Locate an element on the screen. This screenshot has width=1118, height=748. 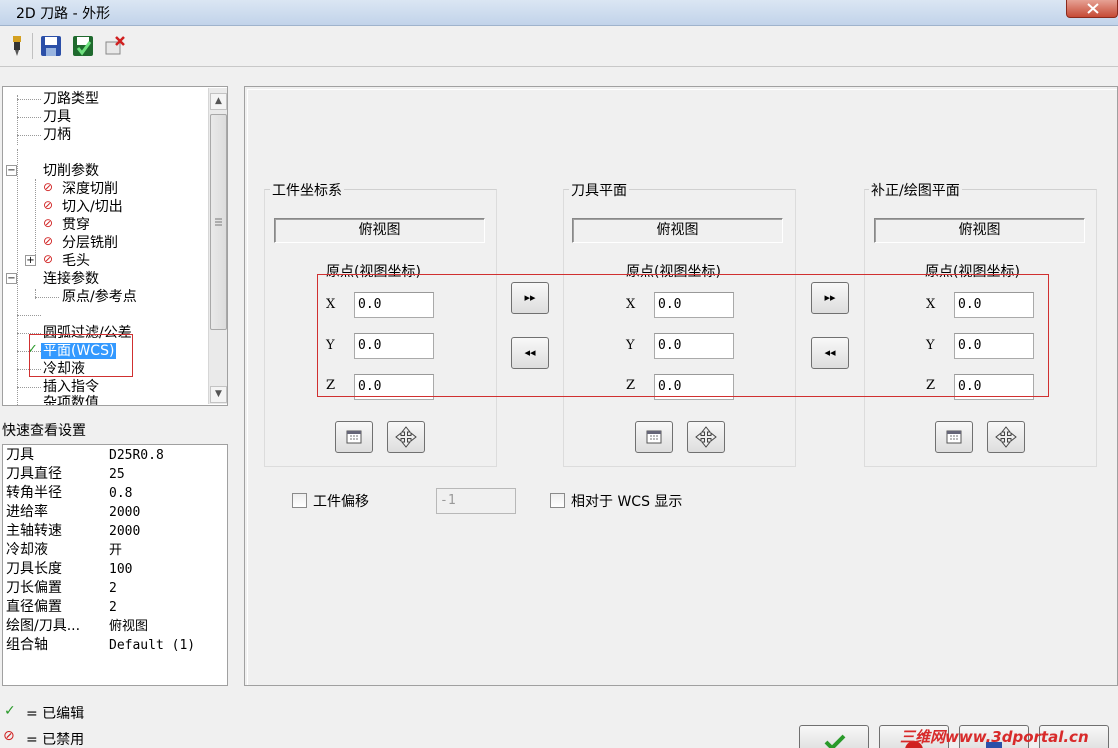
qv-key: 组合轴 is located at coordinates (27, 645).